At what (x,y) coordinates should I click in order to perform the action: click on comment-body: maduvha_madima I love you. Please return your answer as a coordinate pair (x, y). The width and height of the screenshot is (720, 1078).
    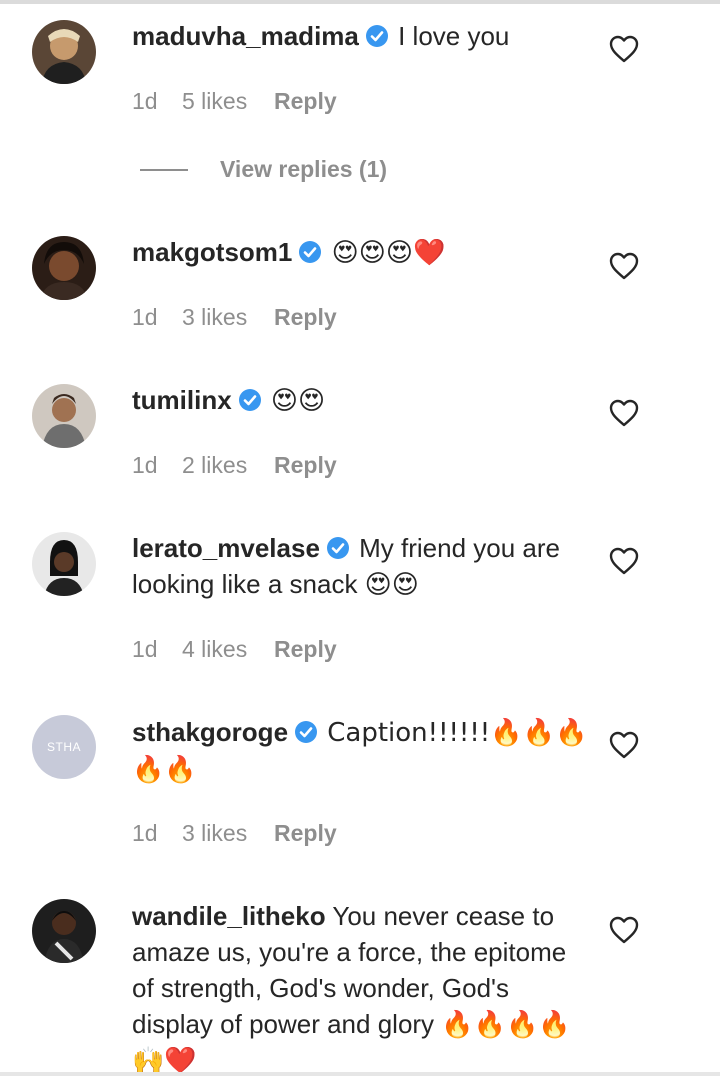
    Looking at the image, I should click on (362, 36).